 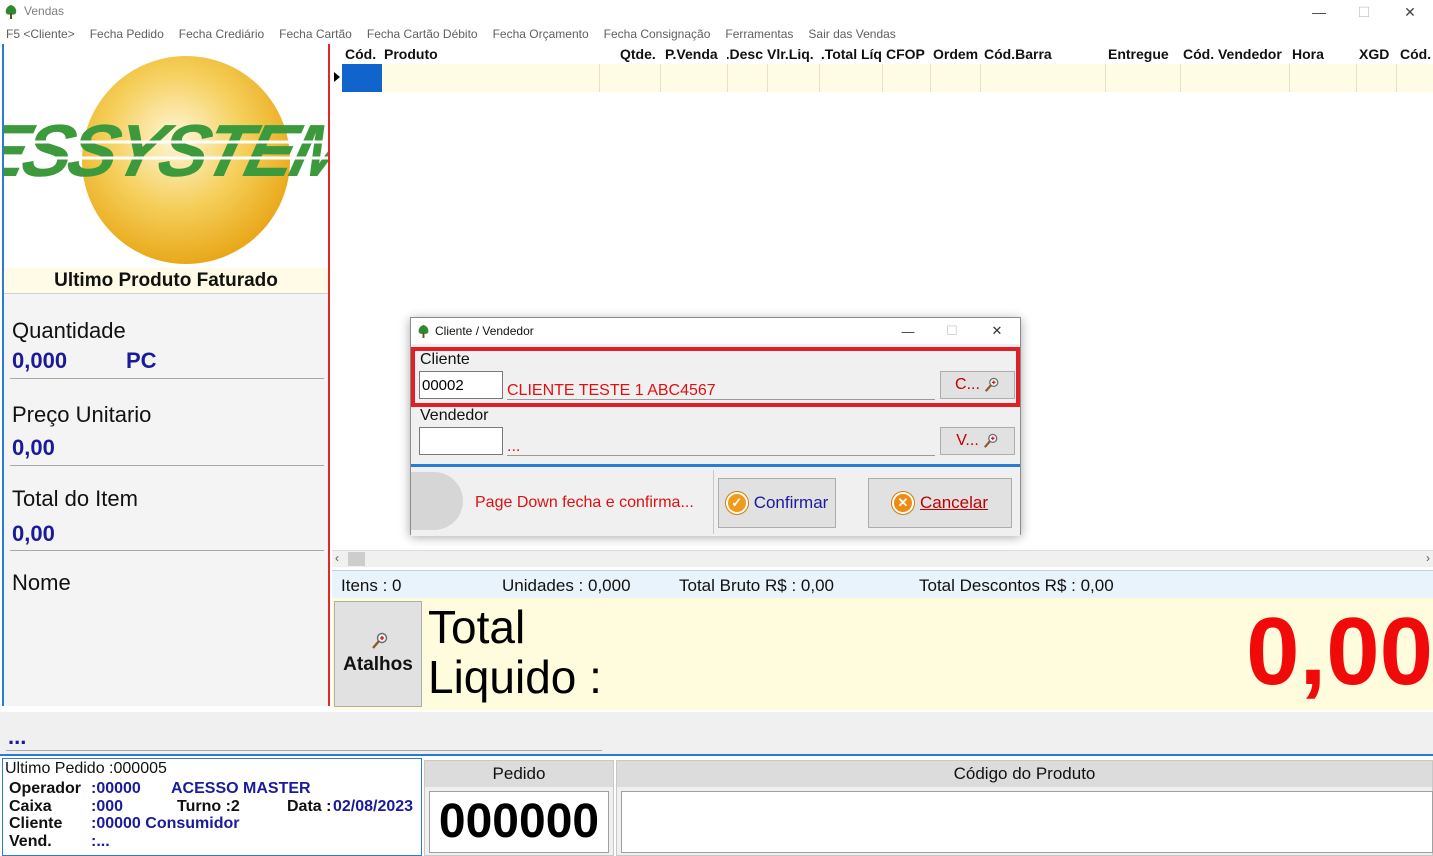 What do you see at coordinates (373, 806) in the screenshot?
I see `data-value: 02/08/2023` at bounding box center [373, 806].